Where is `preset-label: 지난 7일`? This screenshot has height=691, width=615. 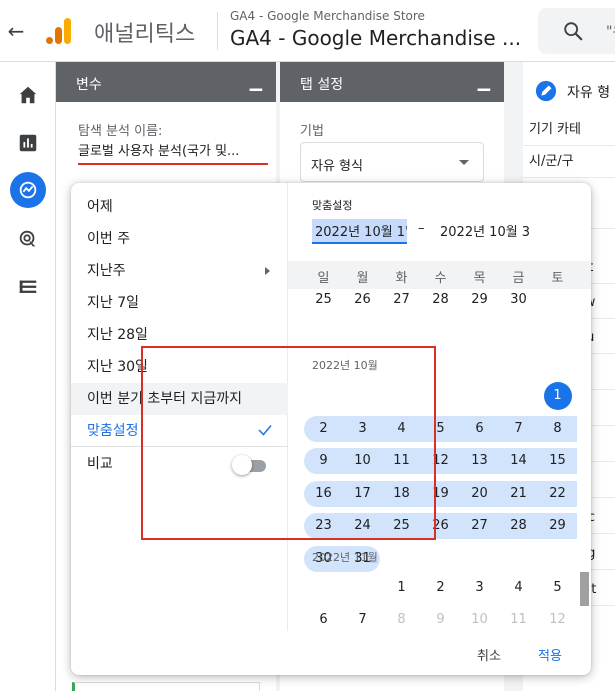
preset-label: 지난 7일 is located at coordinates (113, 303).